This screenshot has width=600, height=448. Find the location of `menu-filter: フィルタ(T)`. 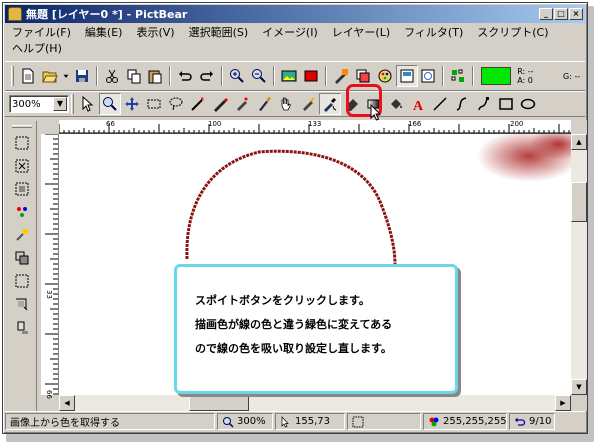

menu-filter: フィルタ(T) is located at coordinates (433, 33).